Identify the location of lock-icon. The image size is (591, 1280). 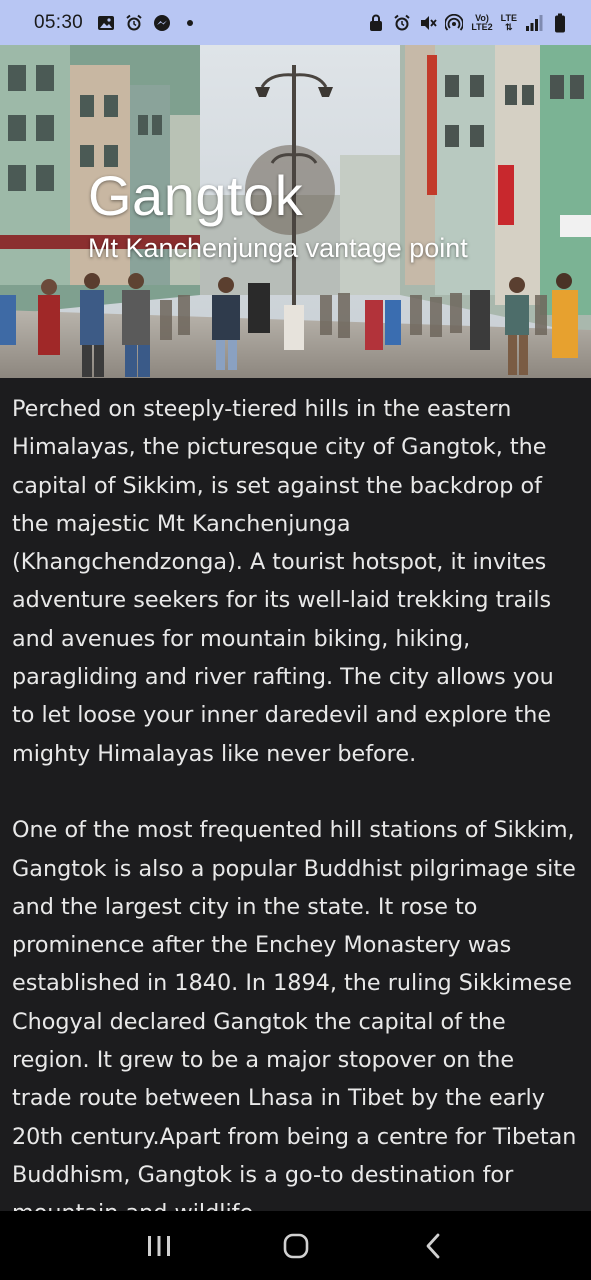
(376, 23).